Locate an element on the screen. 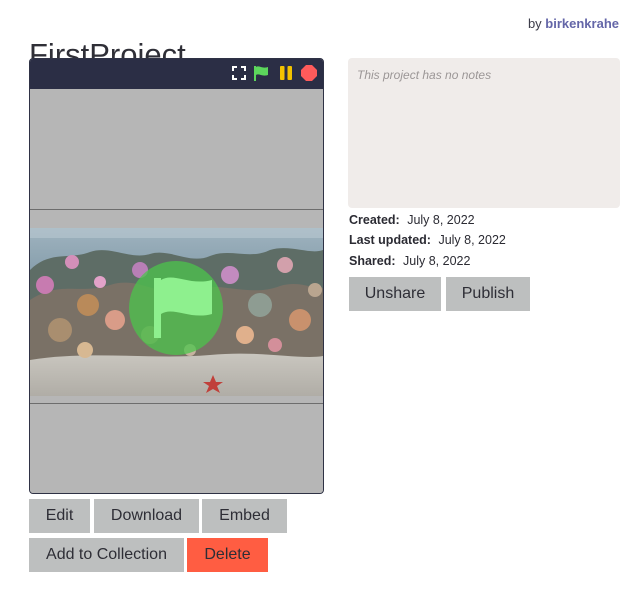 This screenshot has width=643, height=591. publish-button: Publish is located at coordinates (488, 294).